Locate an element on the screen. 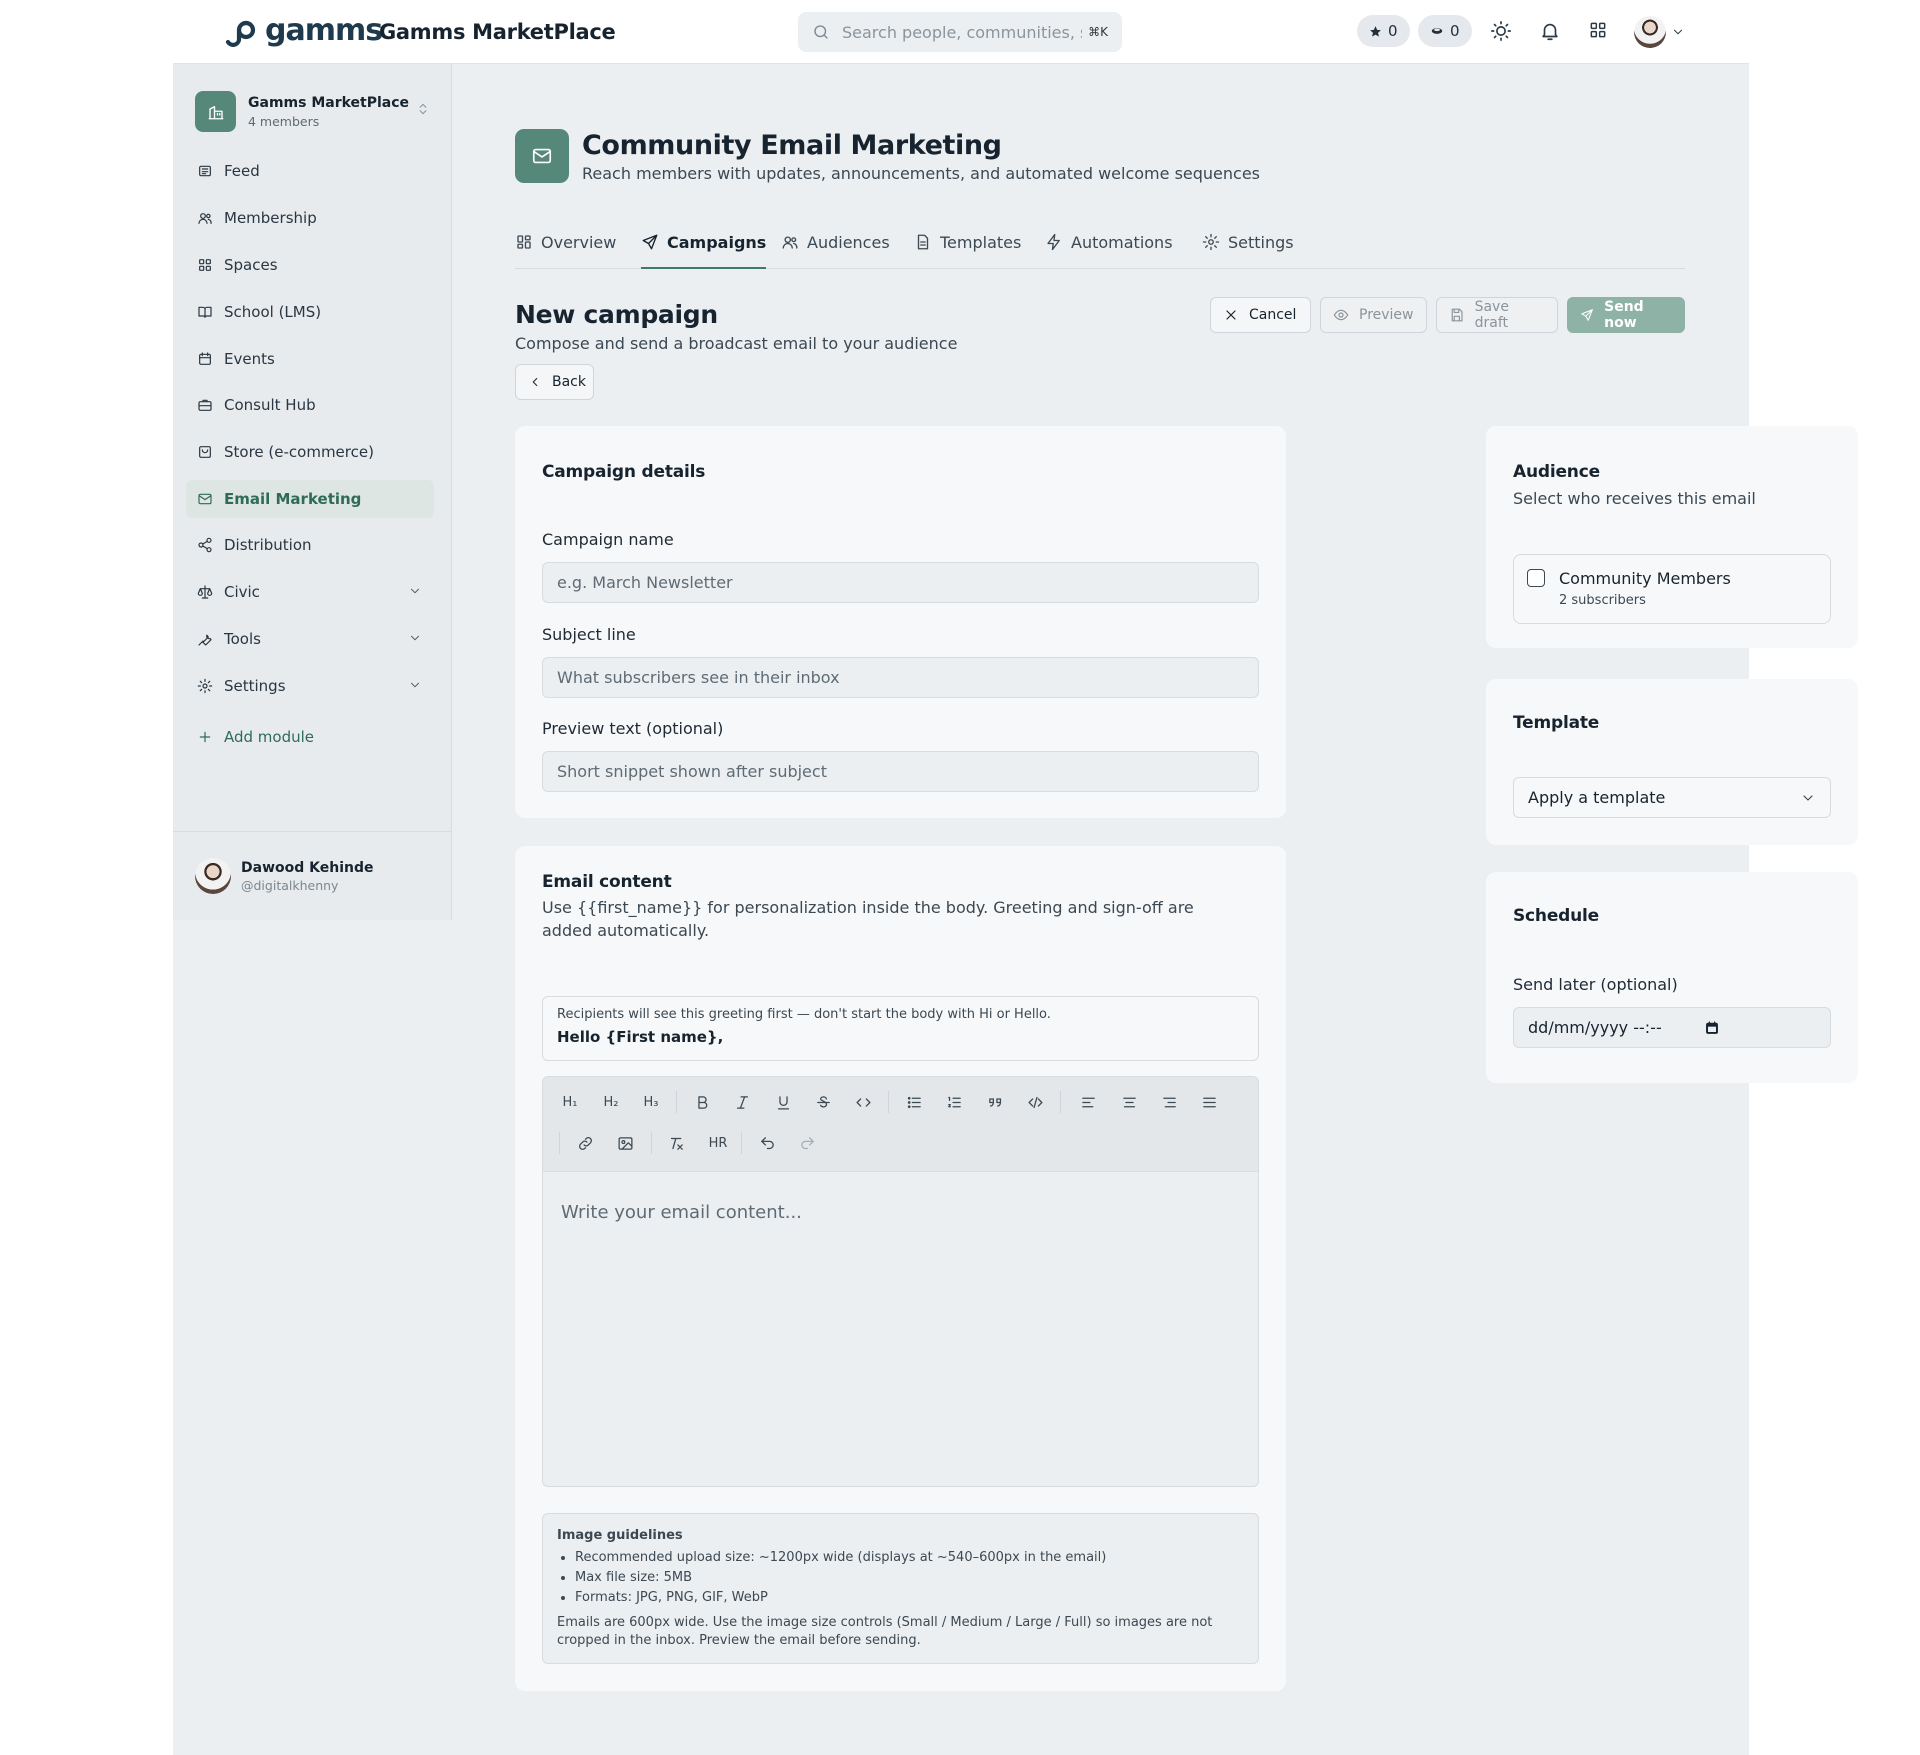 Image resolution: width=1920 pixels, height=1755 pixels. audience-option-community-members: Community Members 2 subscribers is located at coordinates (1672, 589).